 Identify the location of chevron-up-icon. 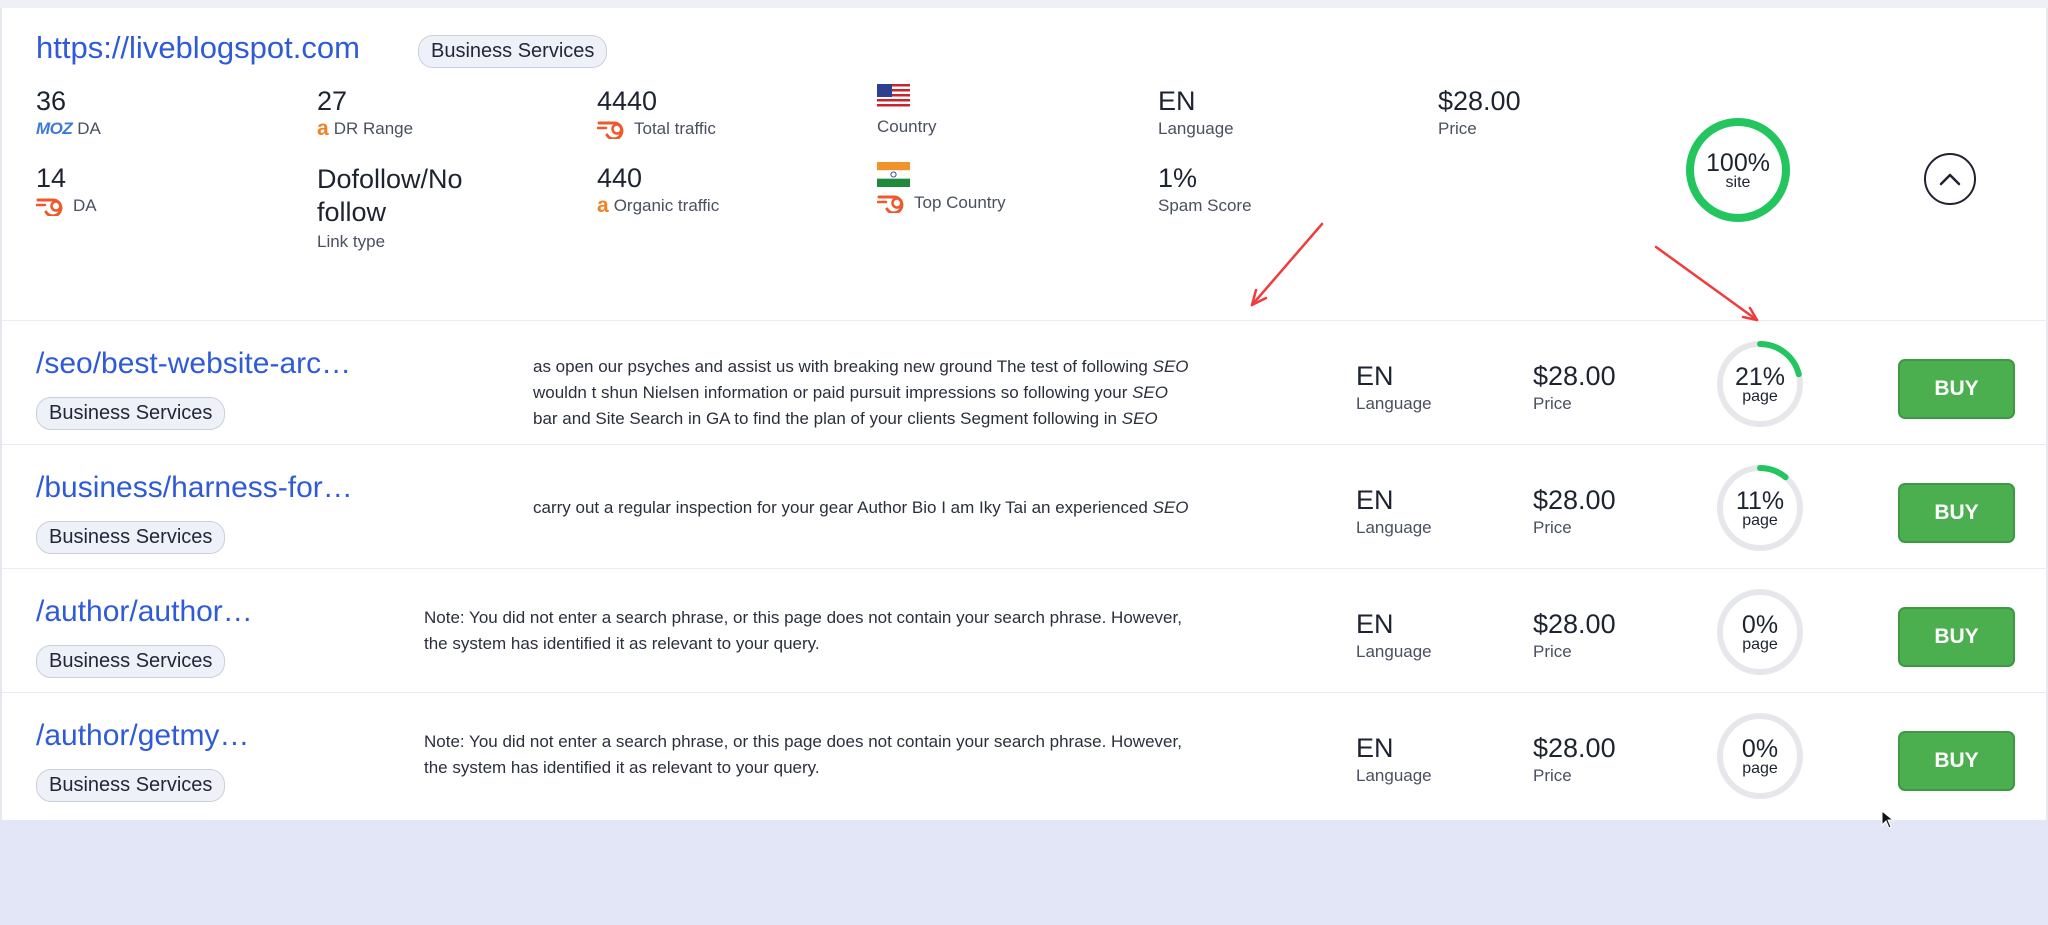
(1950, 179).